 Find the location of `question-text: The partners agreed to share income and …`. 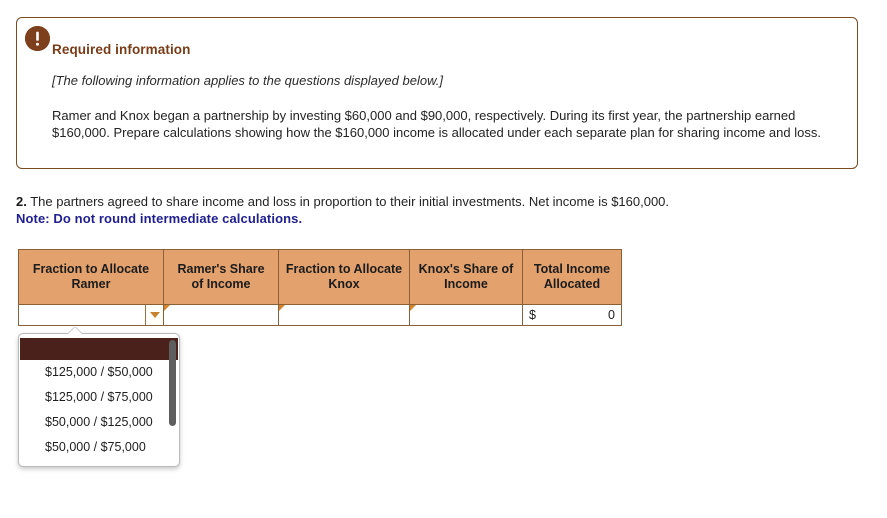

question-text: The partners agreed to share income and … is located at coordinates (350, 201).